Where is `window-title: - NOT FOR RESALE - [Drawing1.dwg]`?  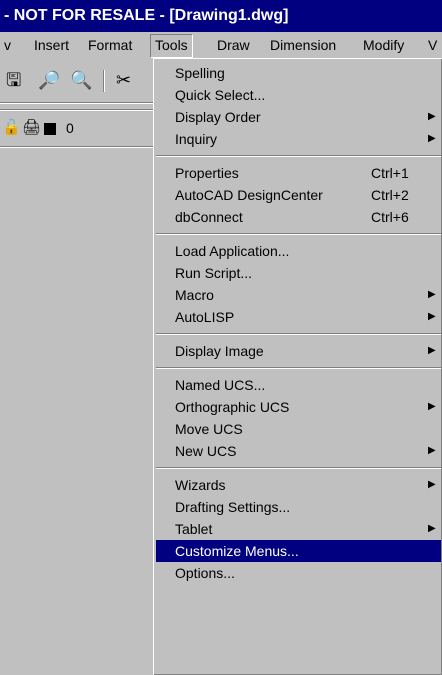 window-title: - NOT FOR RESALE - [Drawing1.dwg] is located at coordinates (221, 16).